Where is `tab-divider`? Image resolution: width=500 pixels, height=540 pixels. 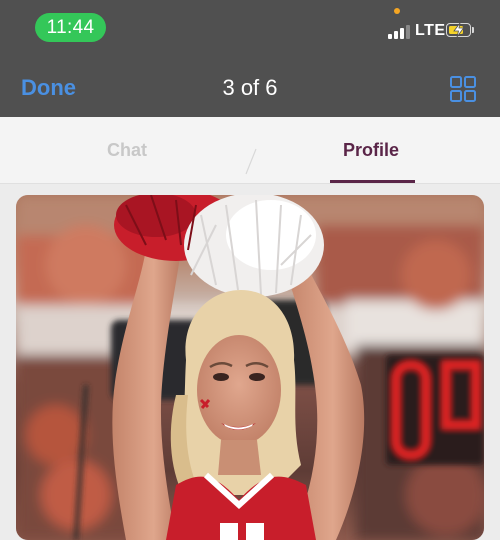 tab-divider is located at coordinates (251, 161).